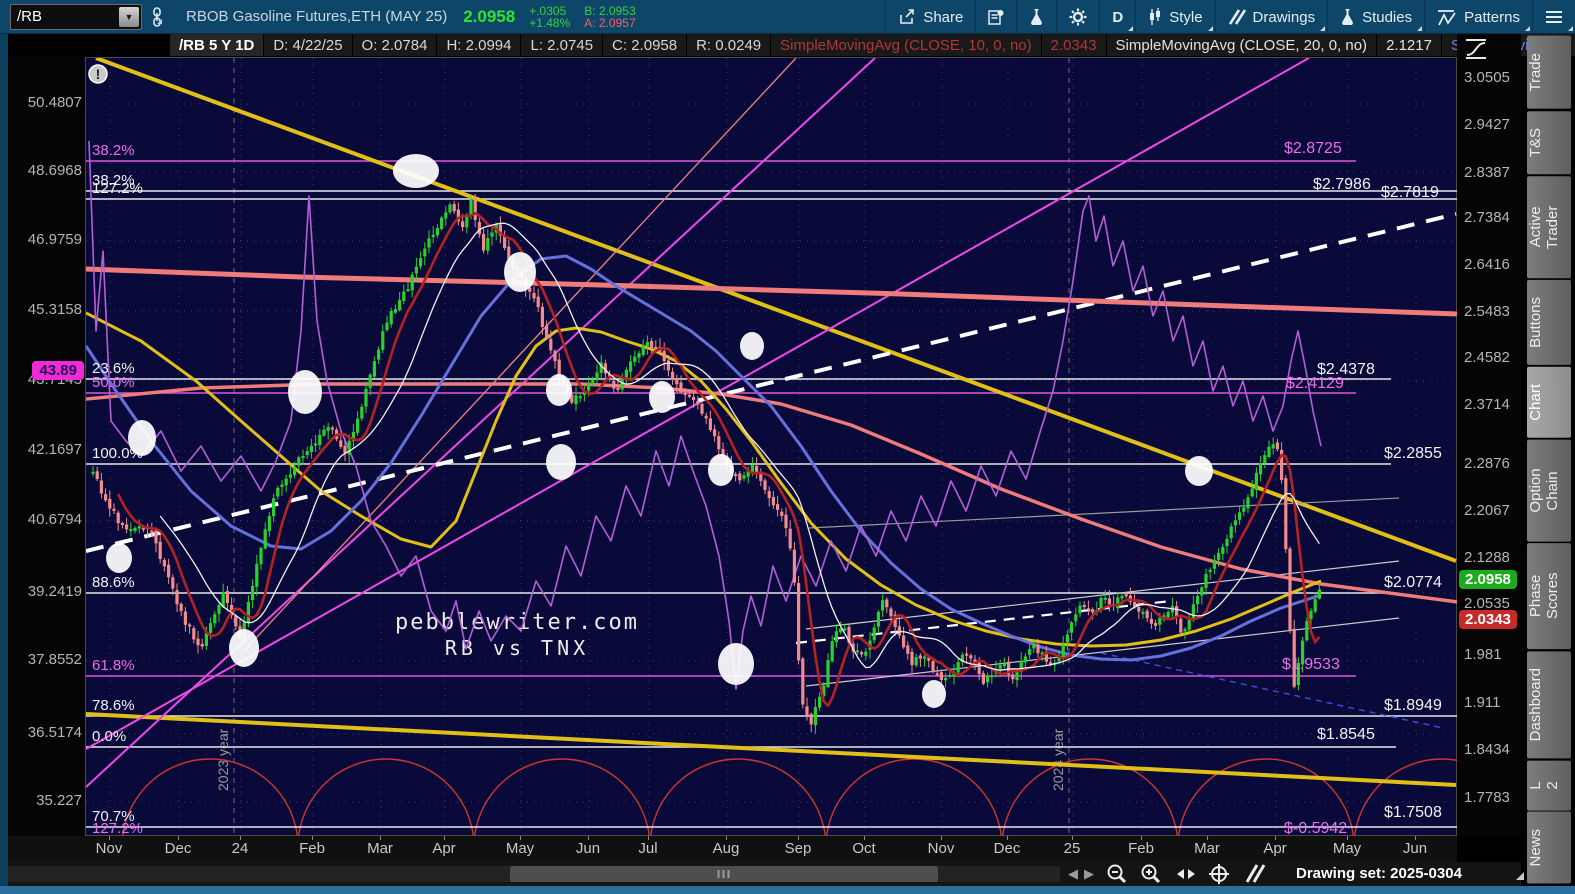 Image resolution: width=1575 pixels, height=894 pixels. I want to click on chart-header-cell: R: 0.0249, so click(729, 45).